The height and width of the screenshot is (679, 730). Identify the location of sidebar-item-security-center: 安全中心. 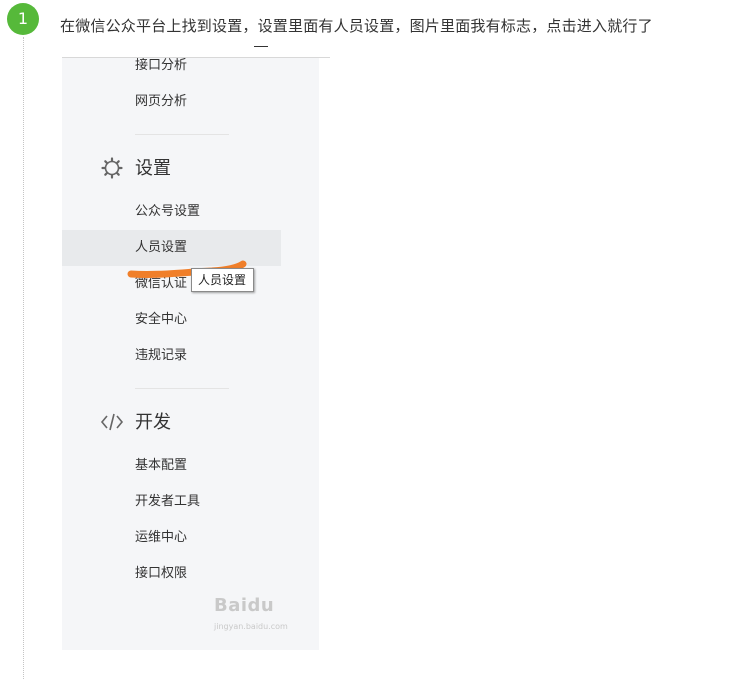
(171, 320).